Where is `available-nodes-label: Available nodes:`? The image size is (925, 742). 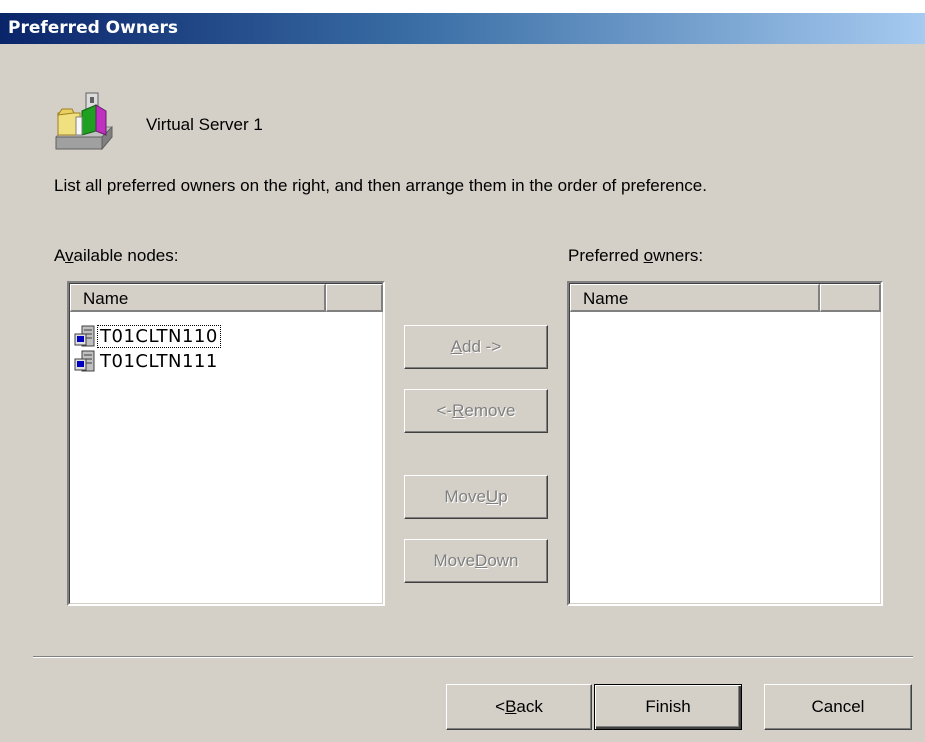
available-nodes-label: Available nodes: is located at coordinates (116, 255).